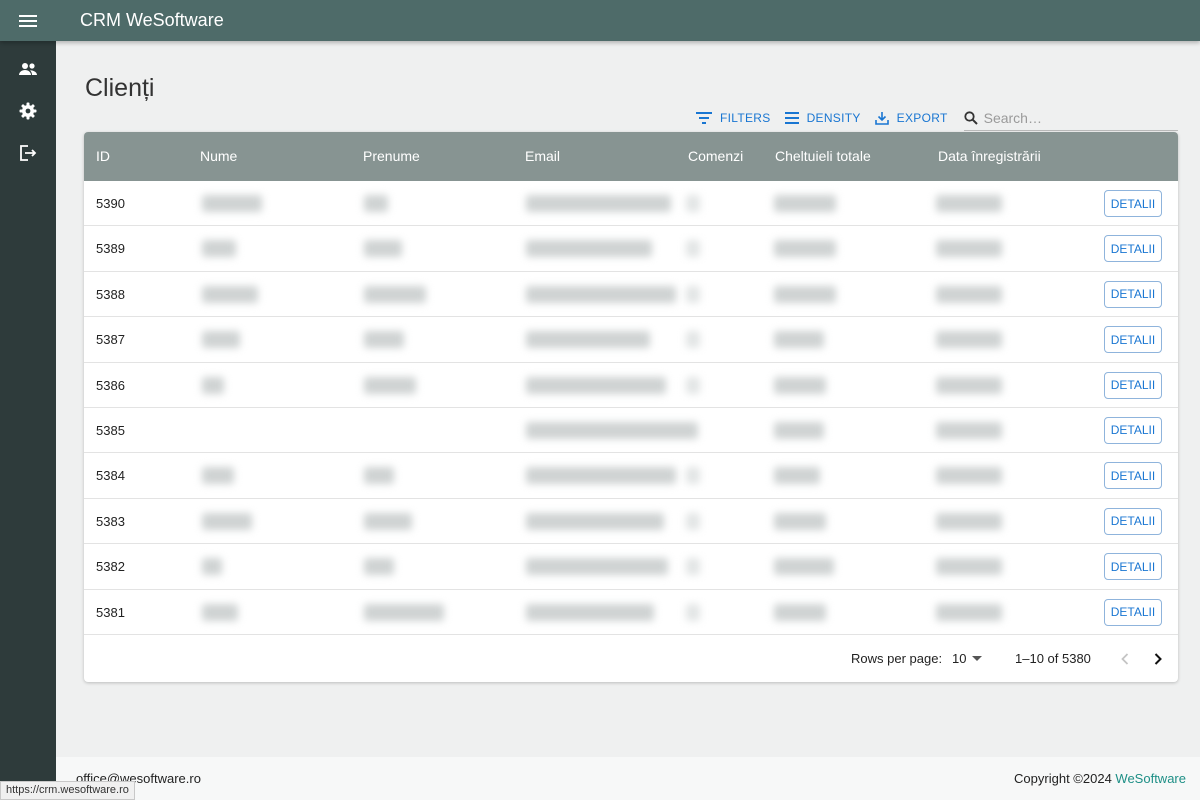 This screenshot has width=1200, height=800. Describe the element at coordinates (977, 658) in the screenshot. I see `caret-down-icon` at that location.